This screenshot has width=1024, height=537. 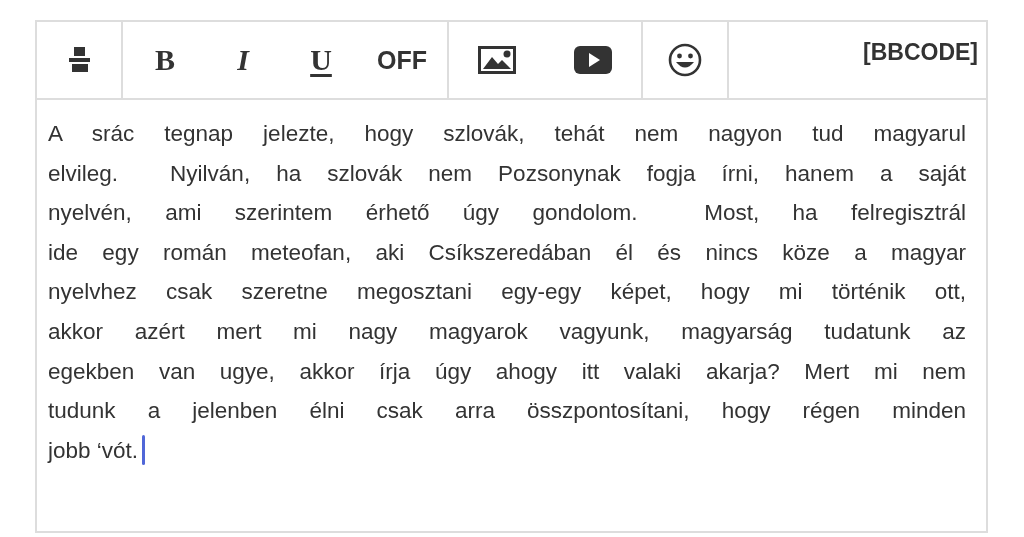 What do you see at coordinates (507, 133) in the screenshot?
I see `editor-text-line: A srác tegnap jelezte, hogy szlovák, tehát nem nagyon tud magyarul` at bounding box center [507, 133].